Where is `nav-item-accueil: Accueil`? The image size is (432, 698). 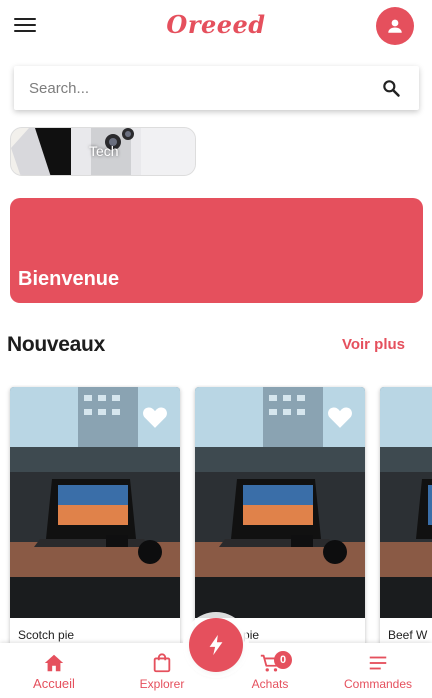 nav-item-accueil: Accueil is located at coordinates (54, 670).